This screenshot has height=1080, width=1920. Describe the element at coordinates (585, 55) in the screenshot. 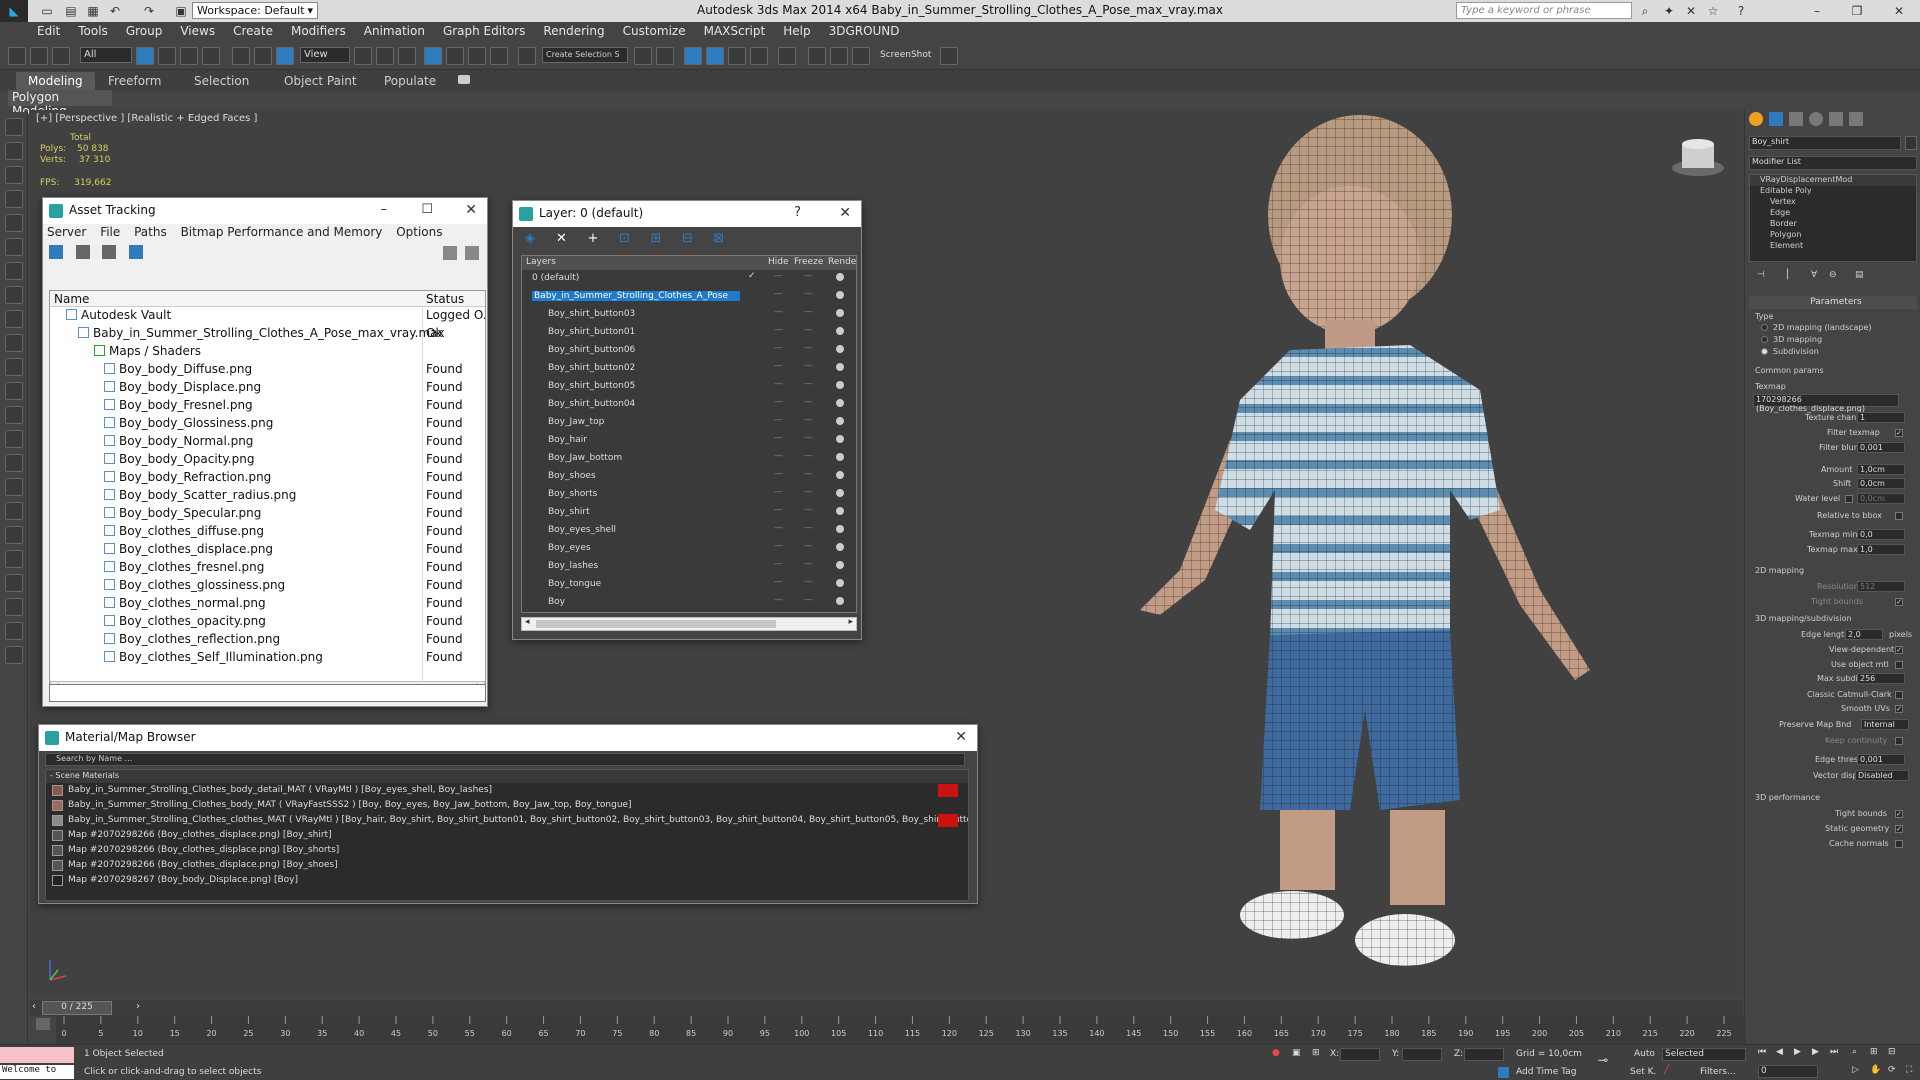

I see `named-selection-dropdown: Create Selection S` at that location.